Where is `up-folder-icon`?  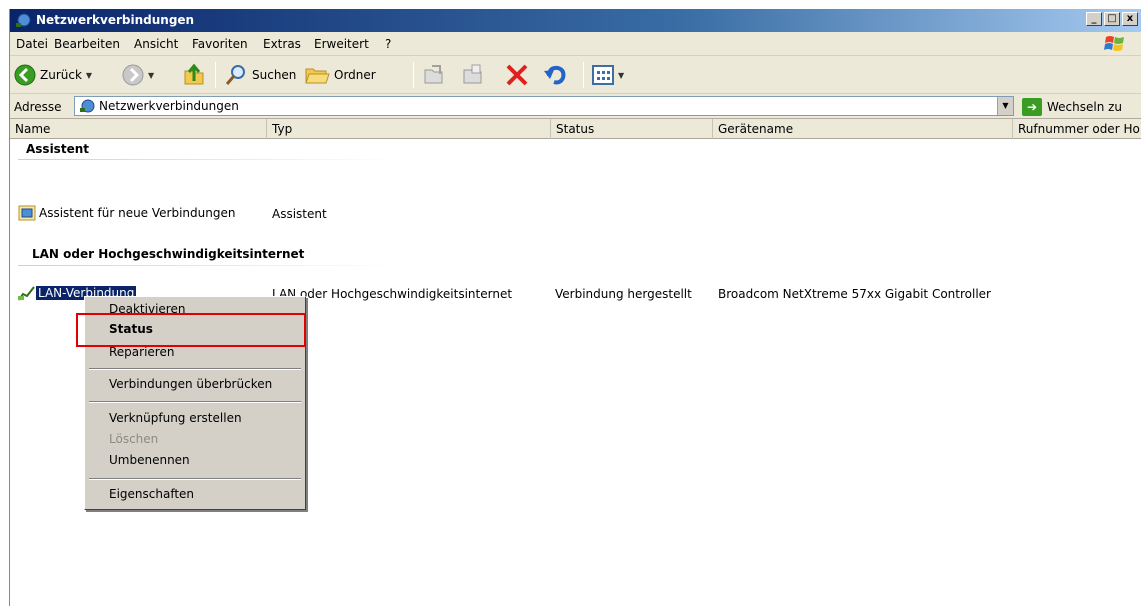 up-folder-icon is located at coordinates (194, 74).